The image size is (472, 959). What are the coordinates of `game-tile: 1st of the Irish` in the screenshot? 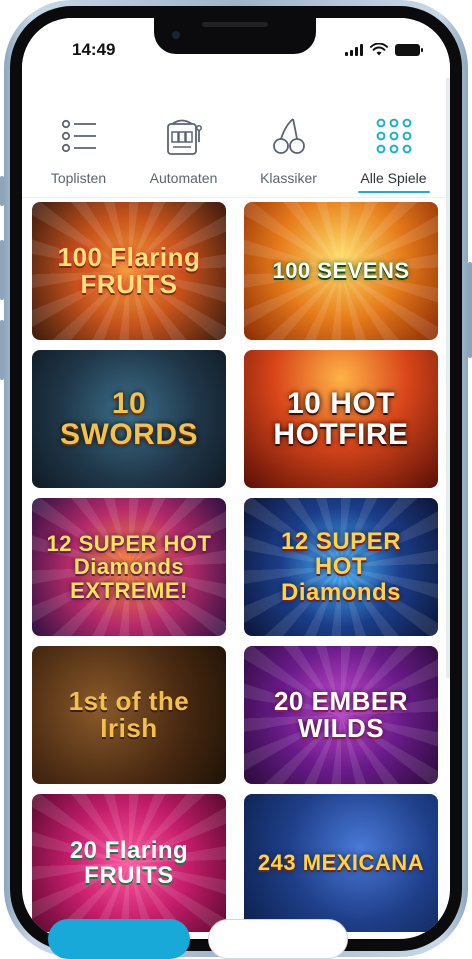 It's located at (129, 715).